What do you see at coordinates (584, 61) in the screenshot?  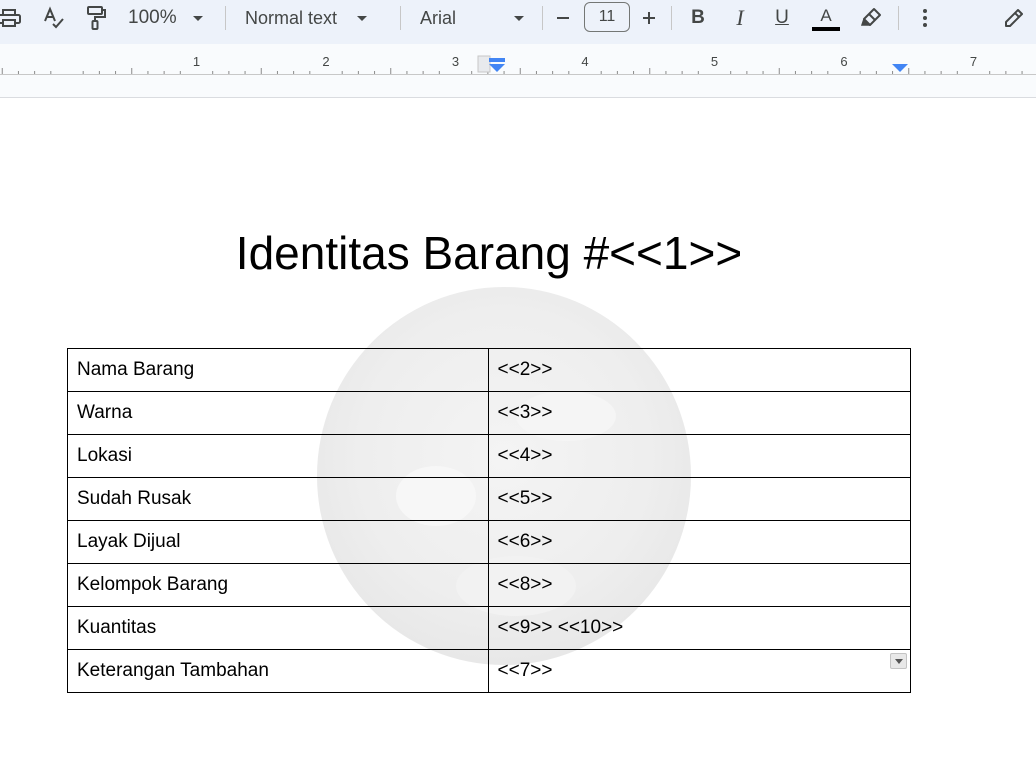 I see `ruler-number: 4` at bounding box center [584, 61].